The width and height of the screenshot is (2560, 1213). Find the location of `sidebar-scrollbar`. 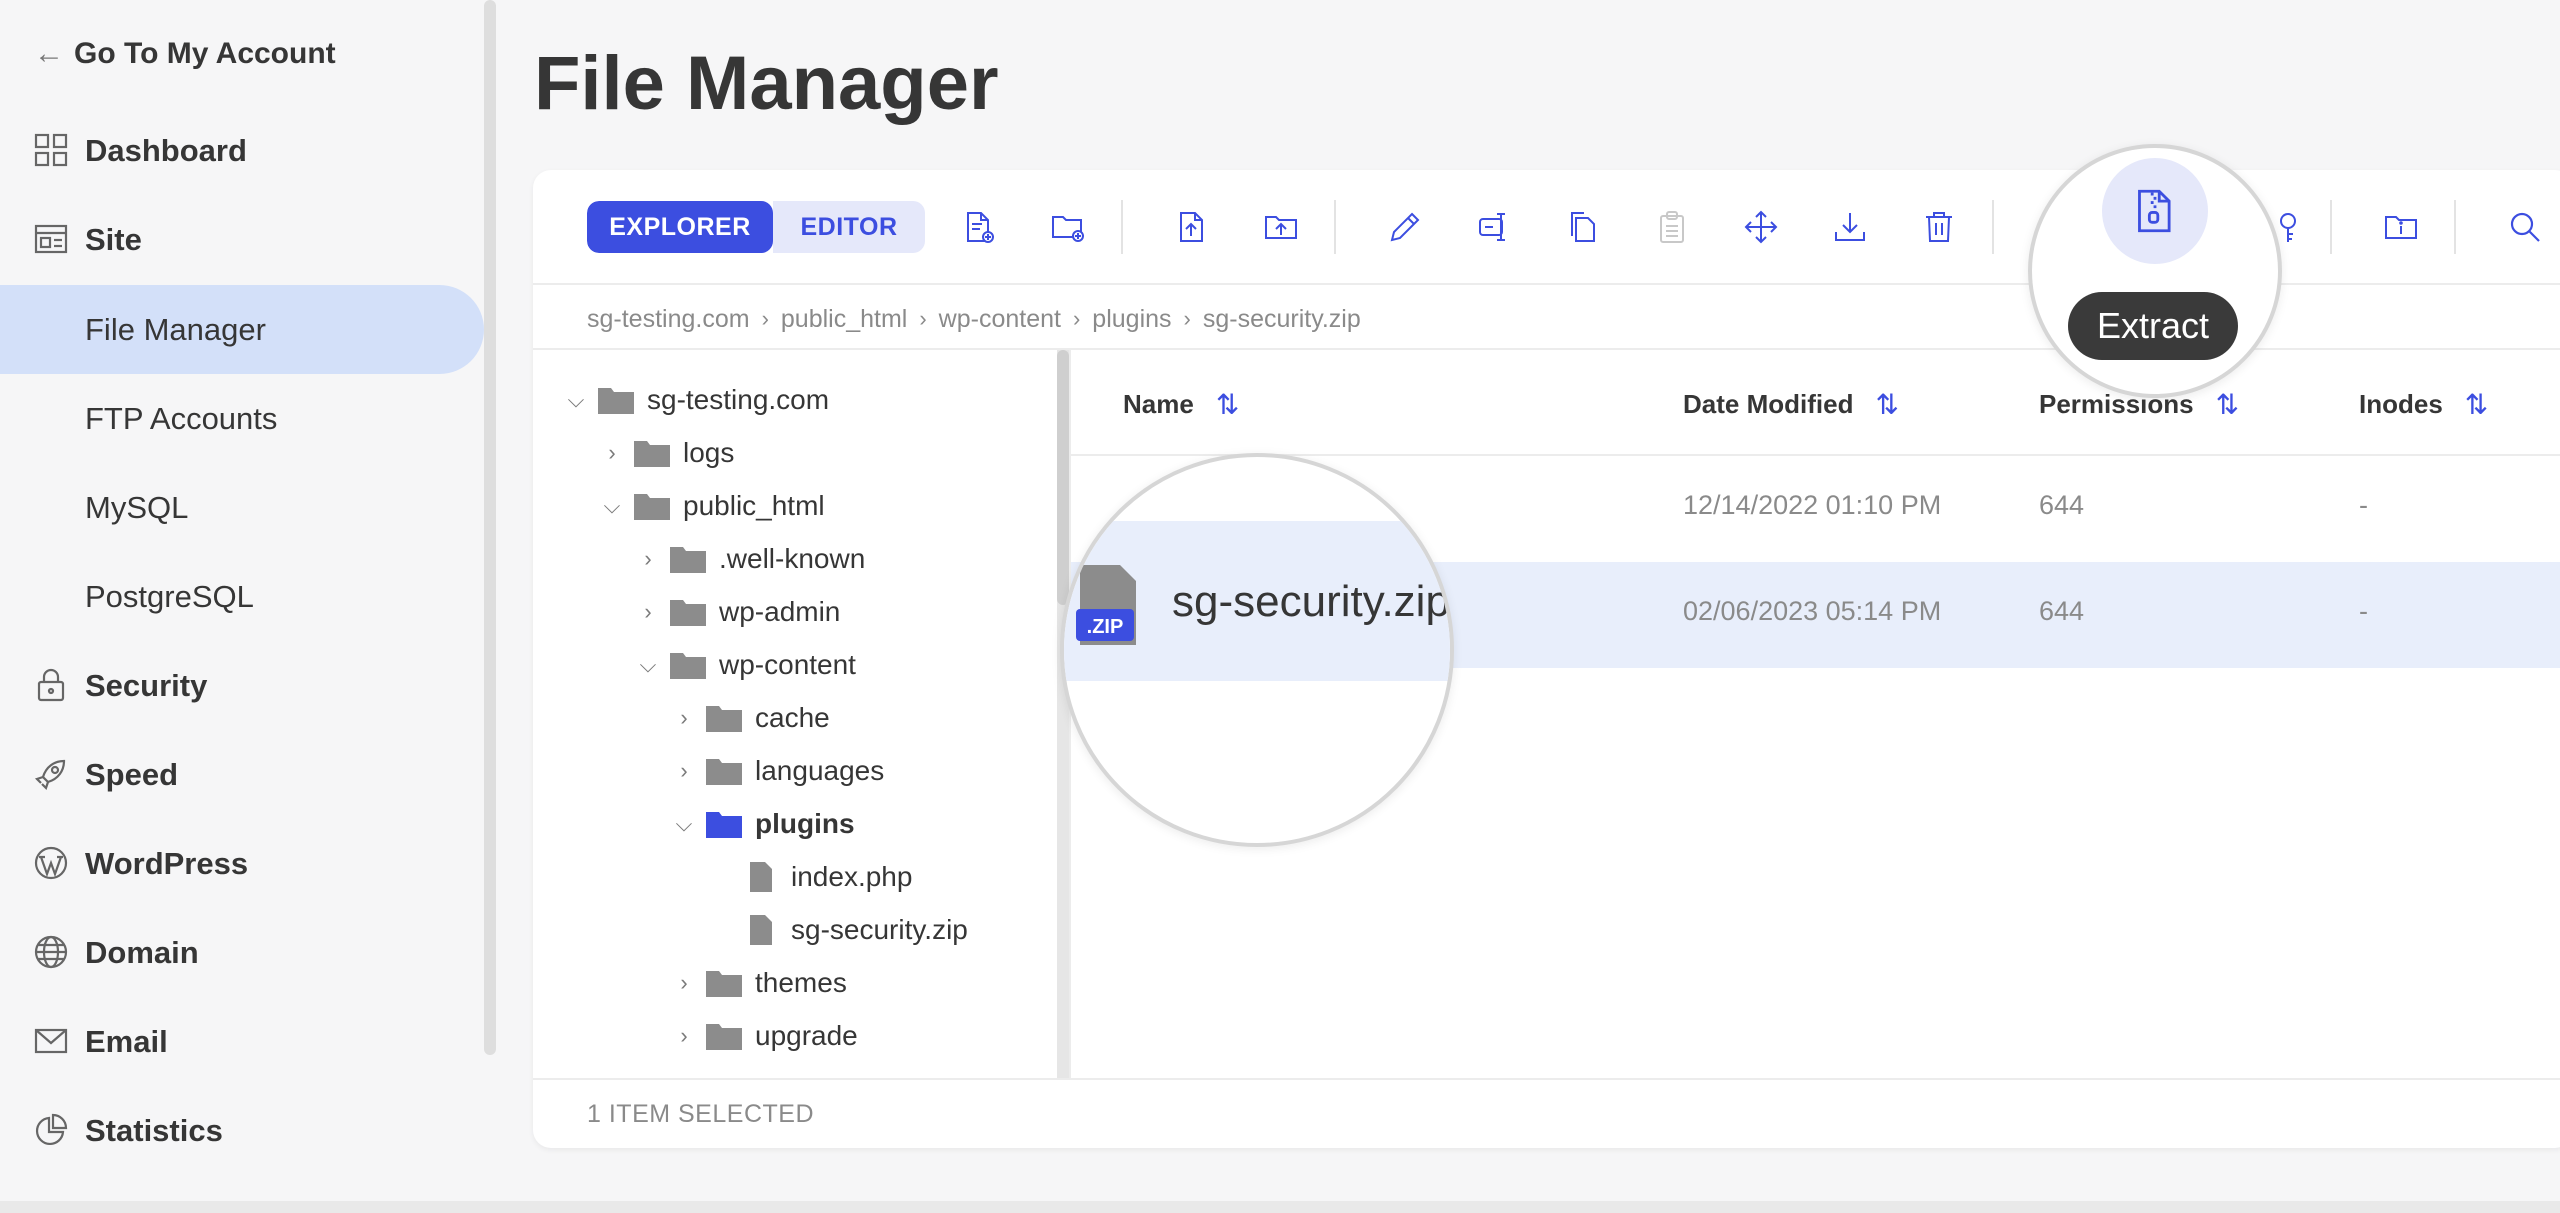

sidebar-scrollbar is located at coordinates (490, 527).